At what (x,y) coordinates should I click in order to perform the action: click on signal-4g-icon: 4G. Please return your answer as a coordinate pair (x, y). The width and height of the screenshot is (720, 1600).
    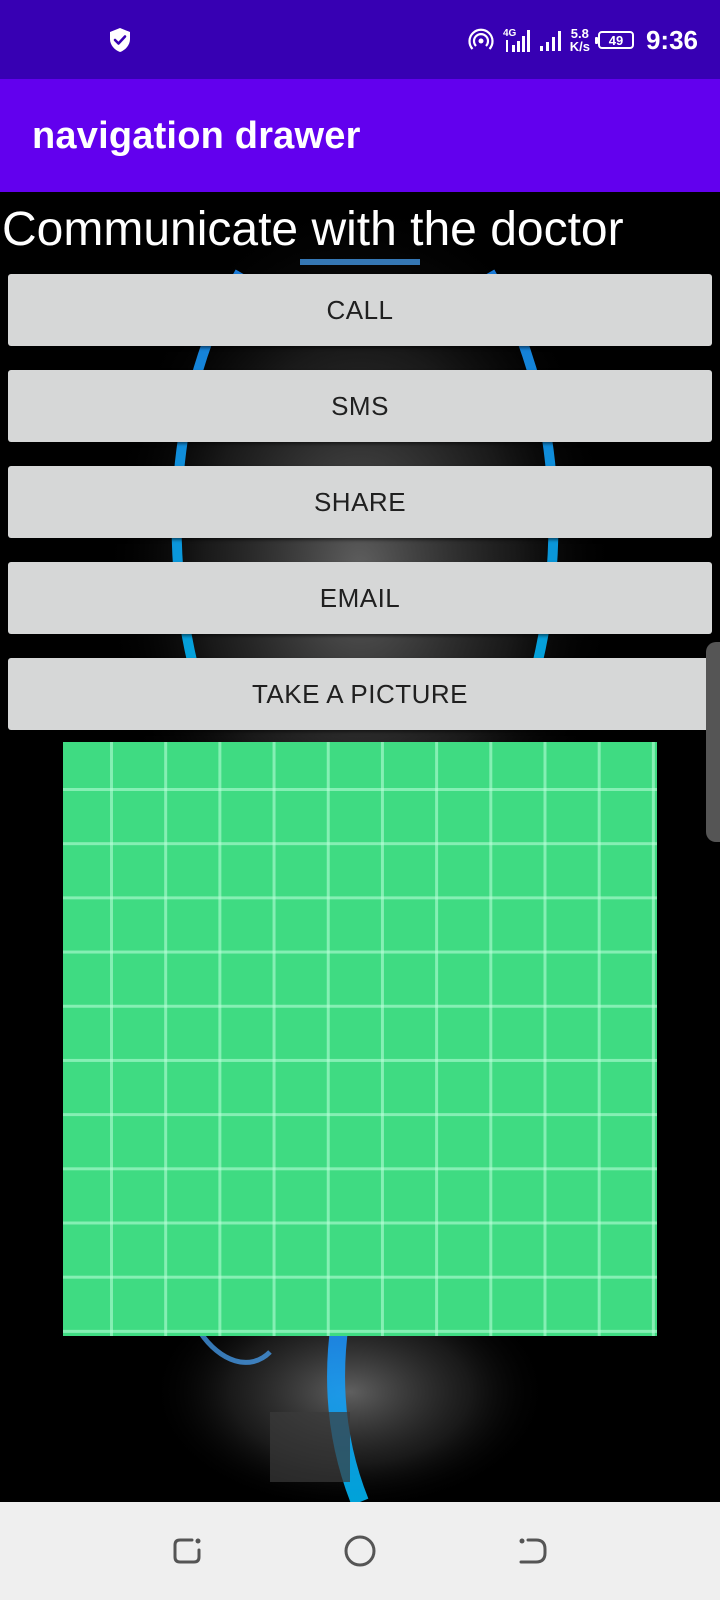
    Looking at the image, I should click on (516, 40).